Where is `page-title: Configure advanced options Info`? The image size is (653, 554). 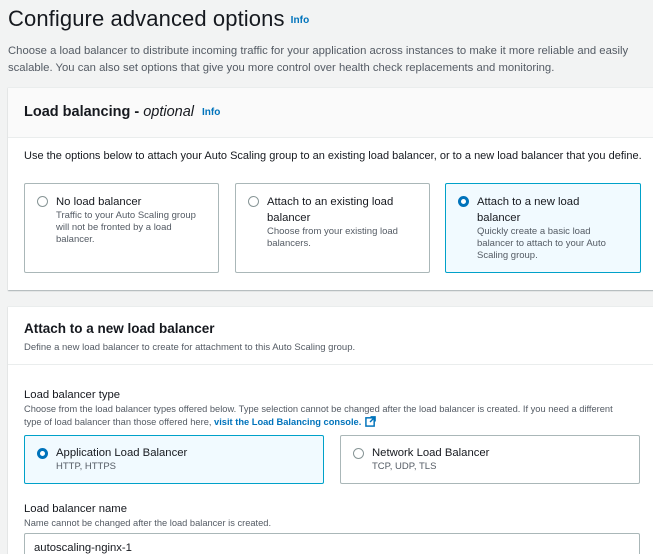 page-title: Configure advanced options Info is located at coordinates (158, 19).